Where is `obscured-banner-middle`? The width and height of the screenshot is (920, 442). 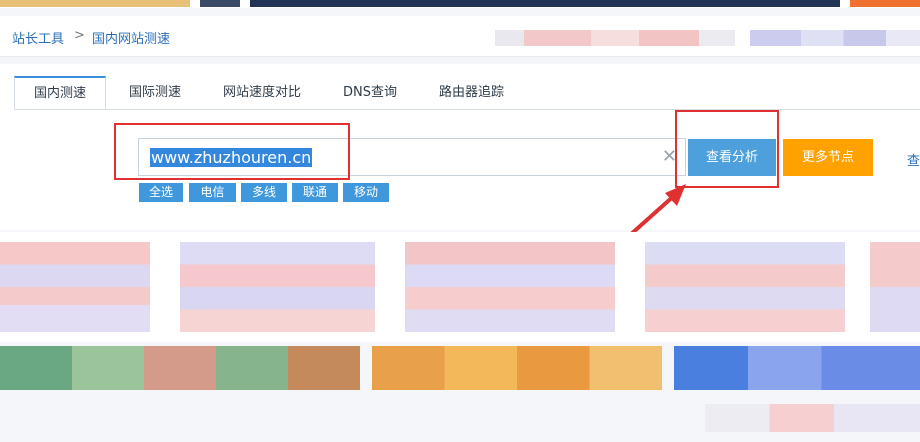
obscured-banner-middle is located at coordinates (517, 368).